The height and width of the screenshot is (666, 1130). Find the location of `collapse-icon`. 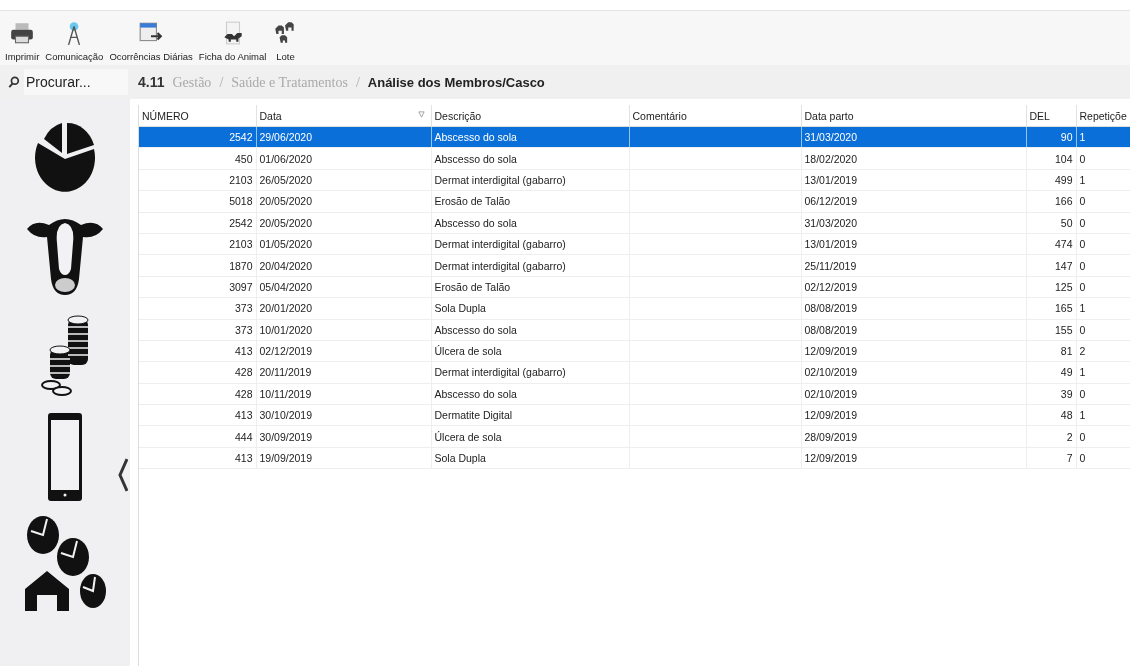

collapse-icon is located at coordinates (123, 475).